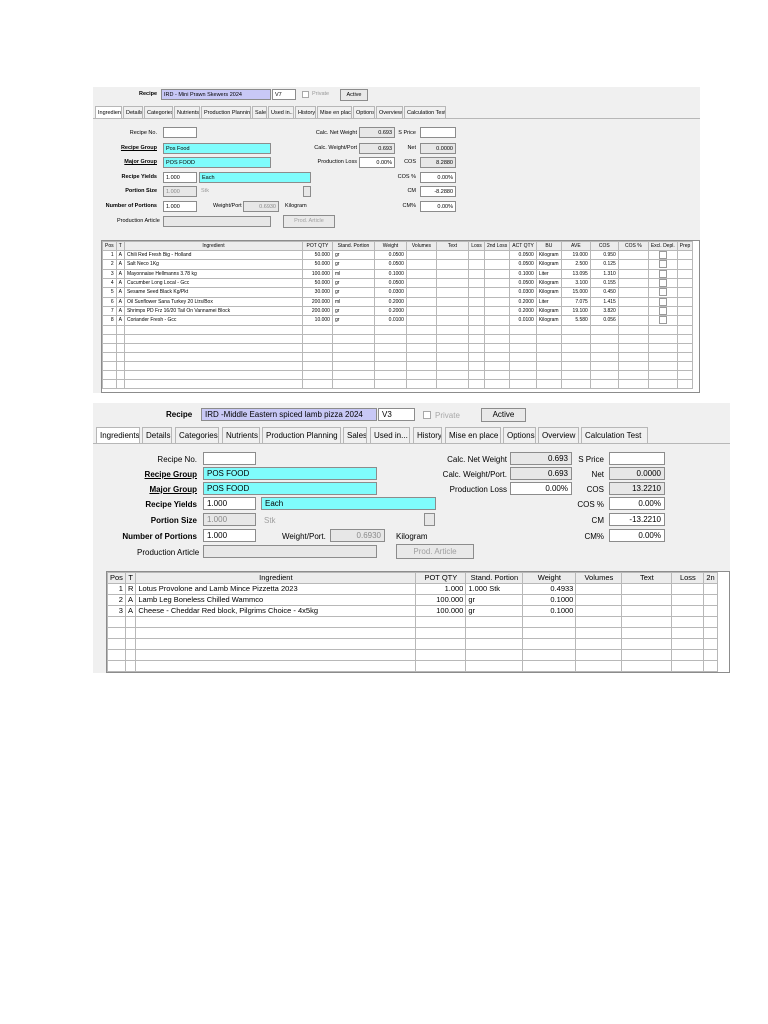  What do you see at coordinates (276, 578) in the screenshot?
I see `column-header: Ingredient` at bounding box center [276, 578].